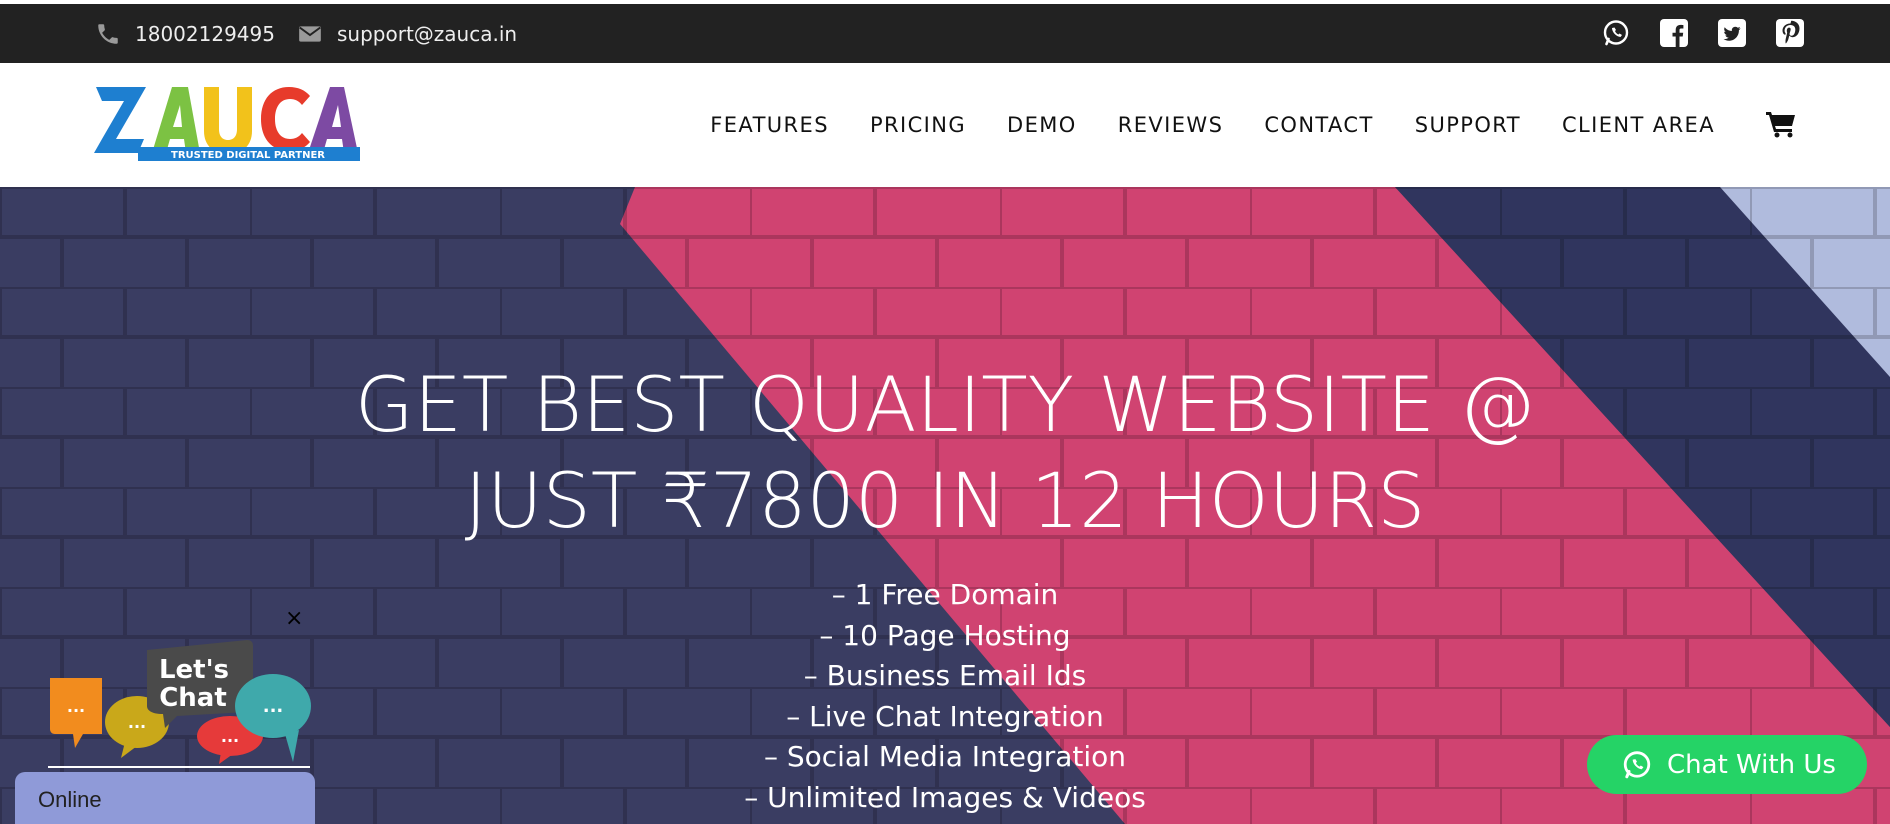 This screenshot has height=824, width=1890. Describe the element at coordinates (193, 698) in the screenshot. I see `lets-chat-text-2: Chat` at that location.